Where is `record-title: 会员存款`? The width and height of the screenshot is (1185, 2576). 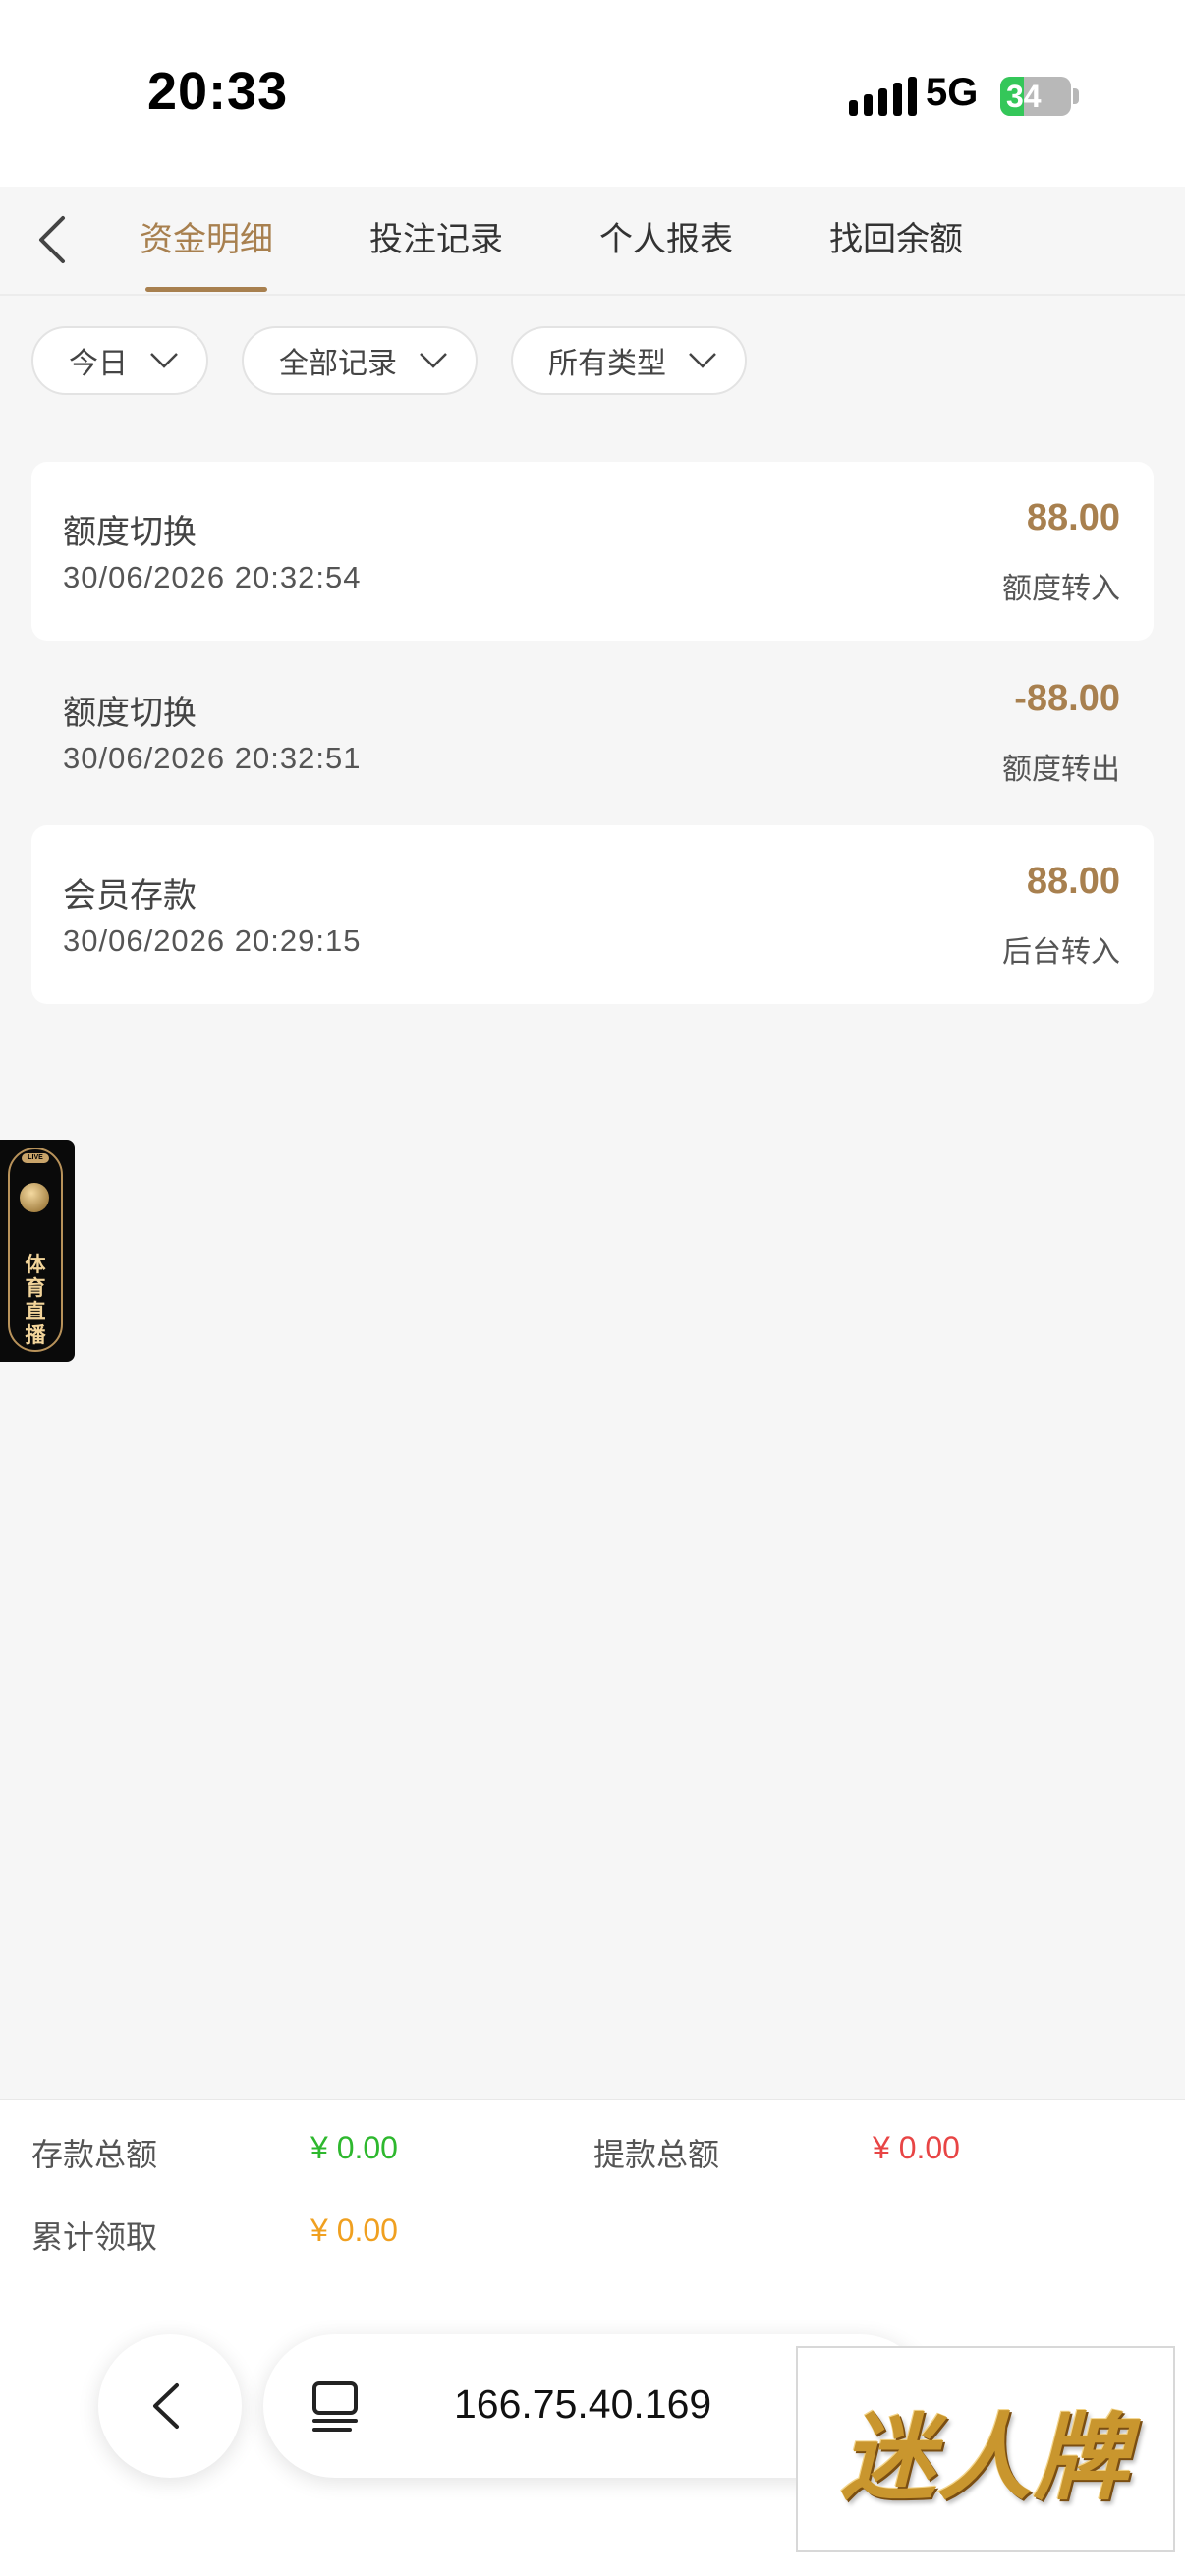
record-title: 会员存款 is located at coordinates (130, 896).